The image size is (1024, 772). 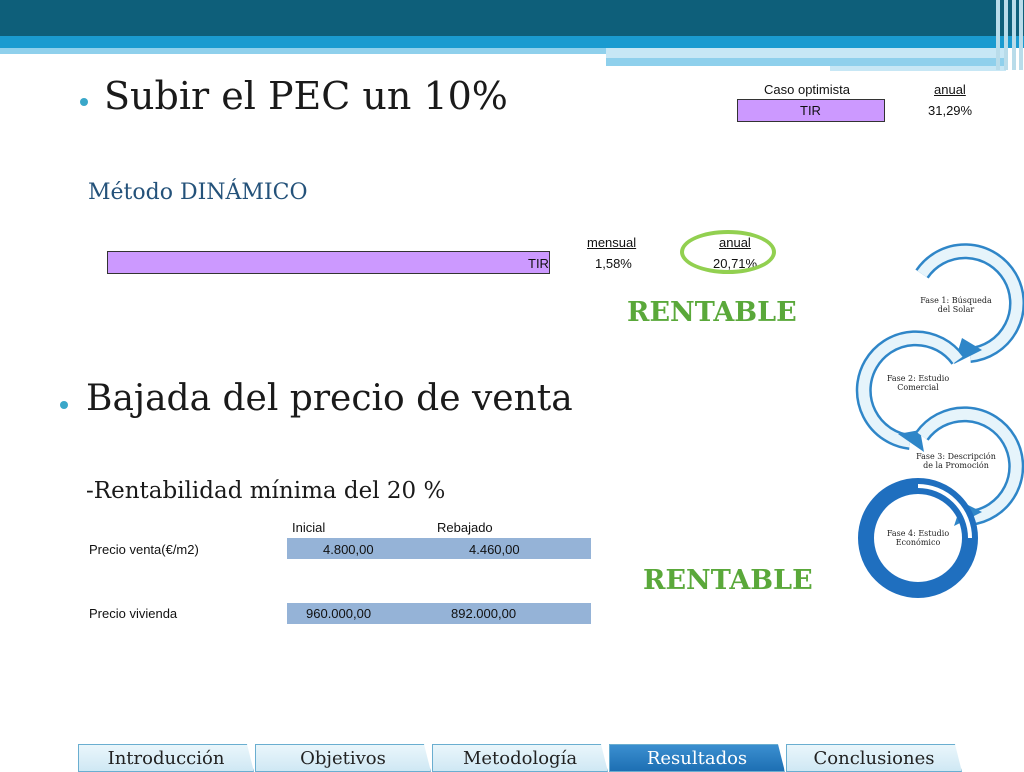 What do you see at coordinates (348, 549) in the screenshot?
I see `cell-inicial: 4.800,00` at bounding box center [348, 549].